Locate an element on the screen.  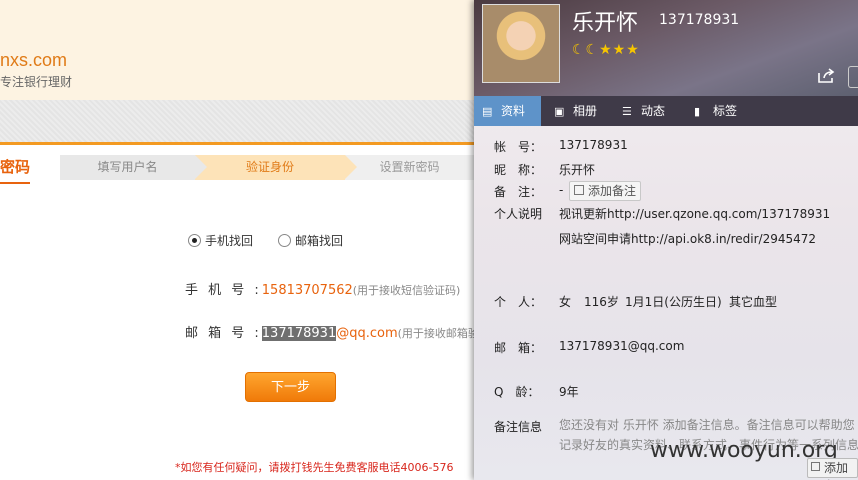
tab-feed: ☰ 动态 is located at coordinates (649, 111).